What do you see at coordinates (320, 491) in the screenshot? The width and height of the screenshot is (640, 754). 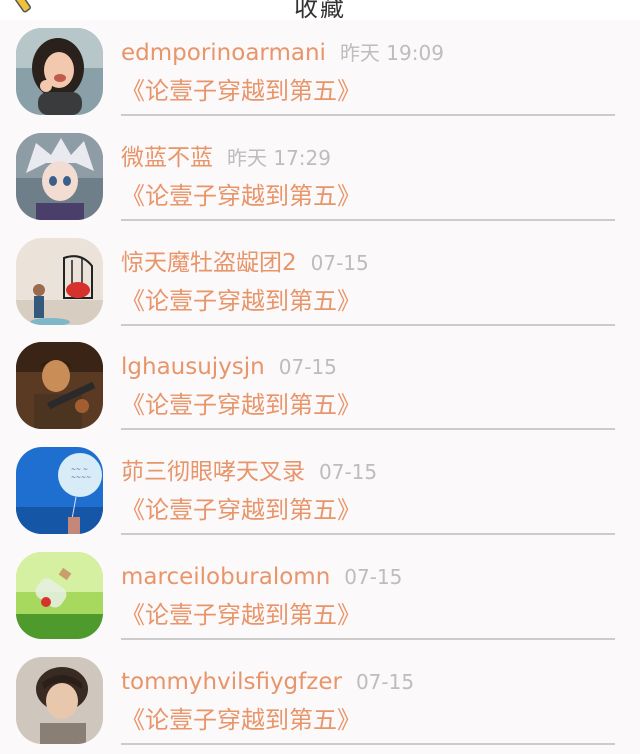 I see `list-item: ~~ ~ ~~~~ 茆三彻眼哮天叉录 07-15 《论壹子穿越到第五》` at bounding box center [320, 491].